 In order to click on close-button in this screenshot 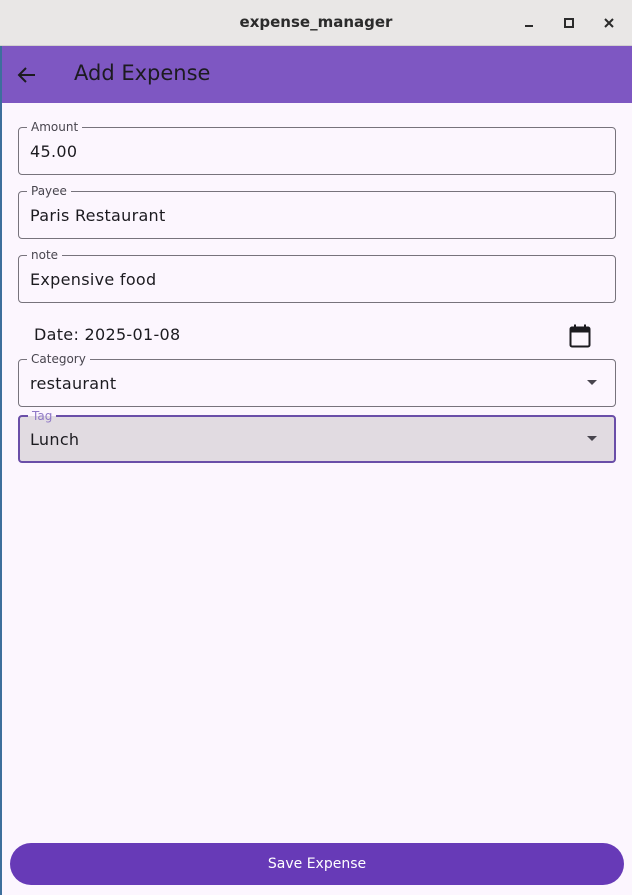, I will do `click(609, 23)`.